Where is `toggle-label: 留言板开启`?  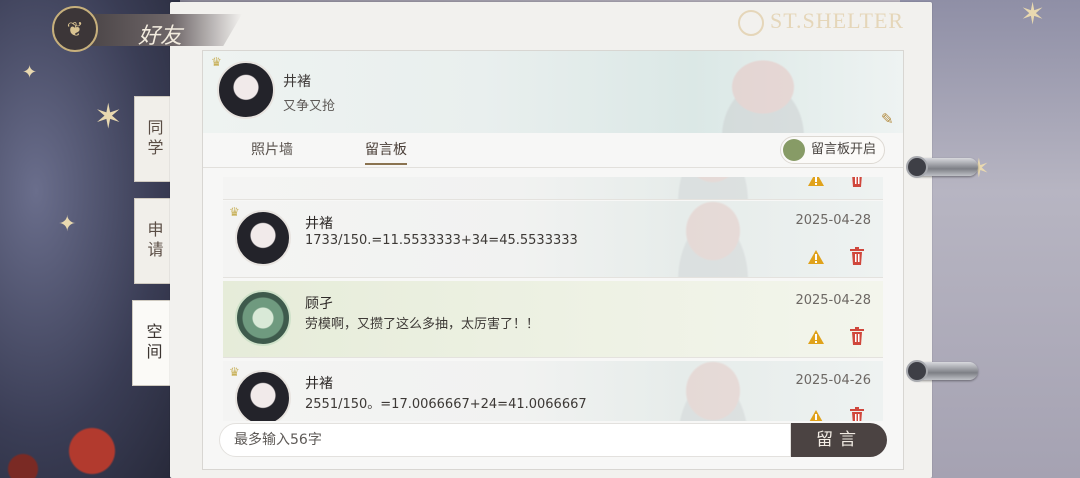 toggle-label: 留言板开启 is located at coordinates (843, 149).